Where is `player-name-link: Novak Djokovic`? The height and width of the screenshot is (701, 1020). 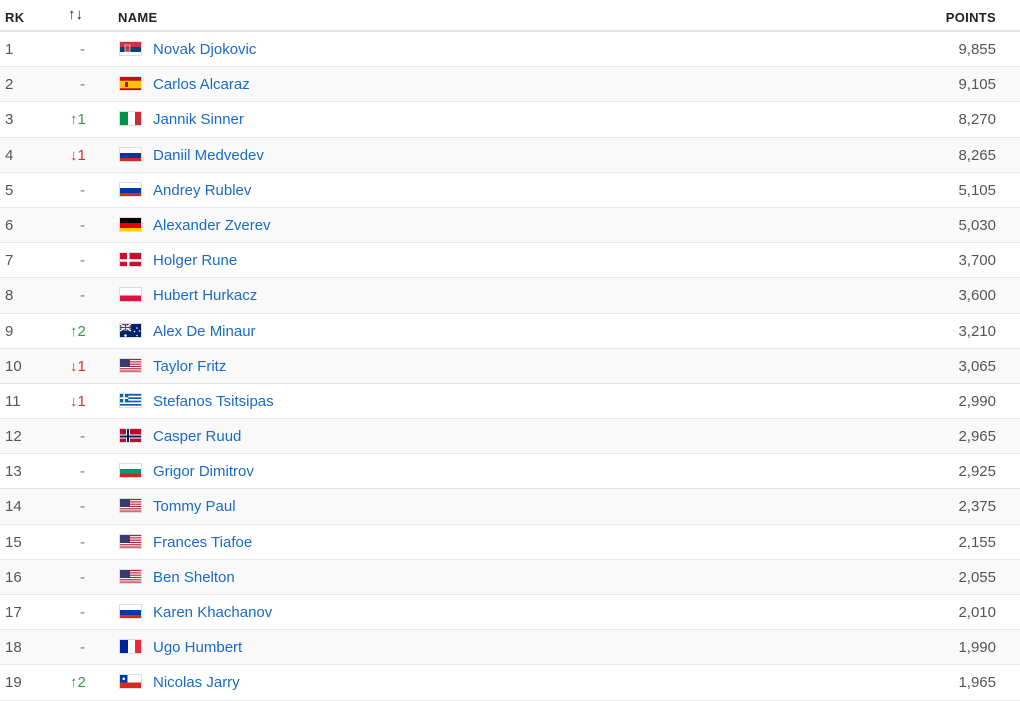 player-name-link: Novak Djokovic is located at coordinates (204, 49).